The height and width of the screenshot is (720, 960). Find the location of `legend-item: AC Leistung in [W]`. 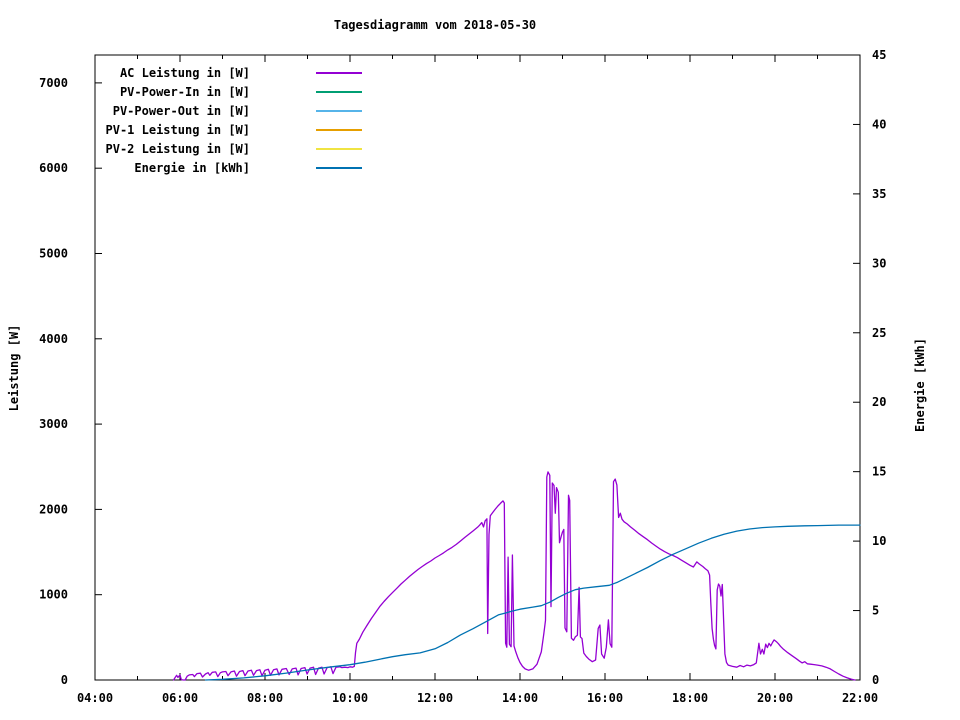

legend-item: AC Leistung in [W] is located at coordinates (241, 73).